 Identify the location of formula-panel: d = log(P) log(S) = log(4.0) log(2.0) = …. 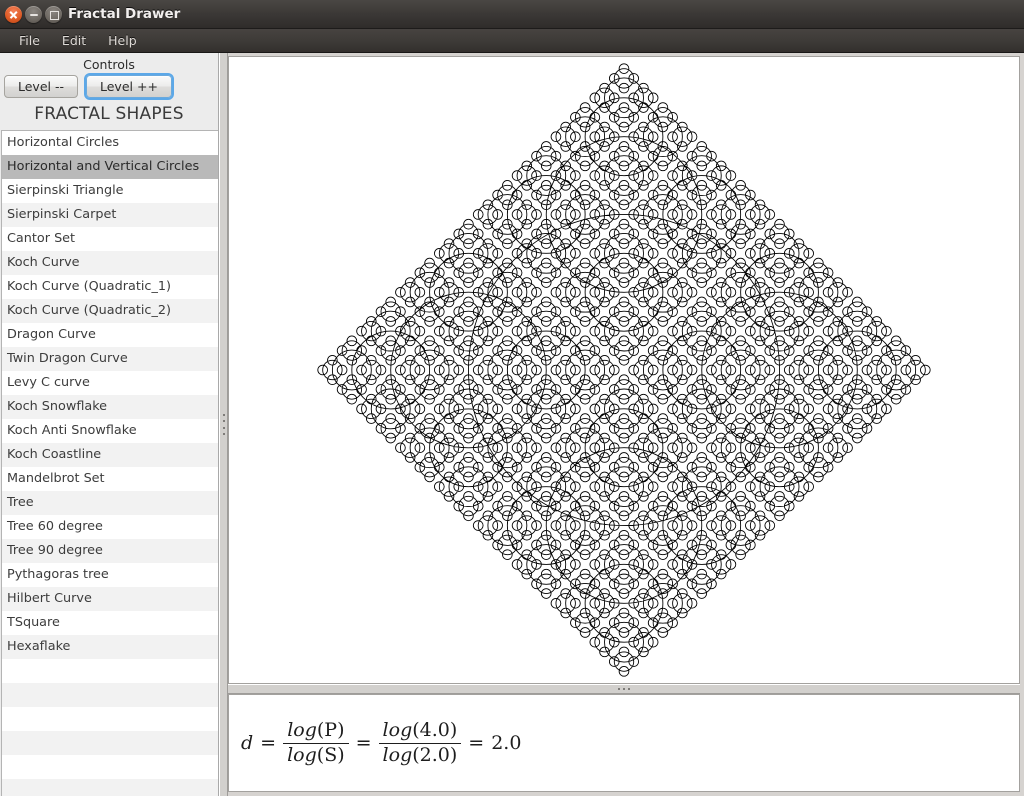
(624, 743).